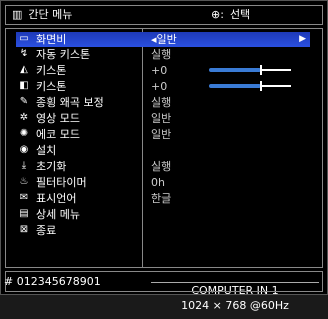  I want to click on perfect-fit-icon: ✎, so click(24, 101).